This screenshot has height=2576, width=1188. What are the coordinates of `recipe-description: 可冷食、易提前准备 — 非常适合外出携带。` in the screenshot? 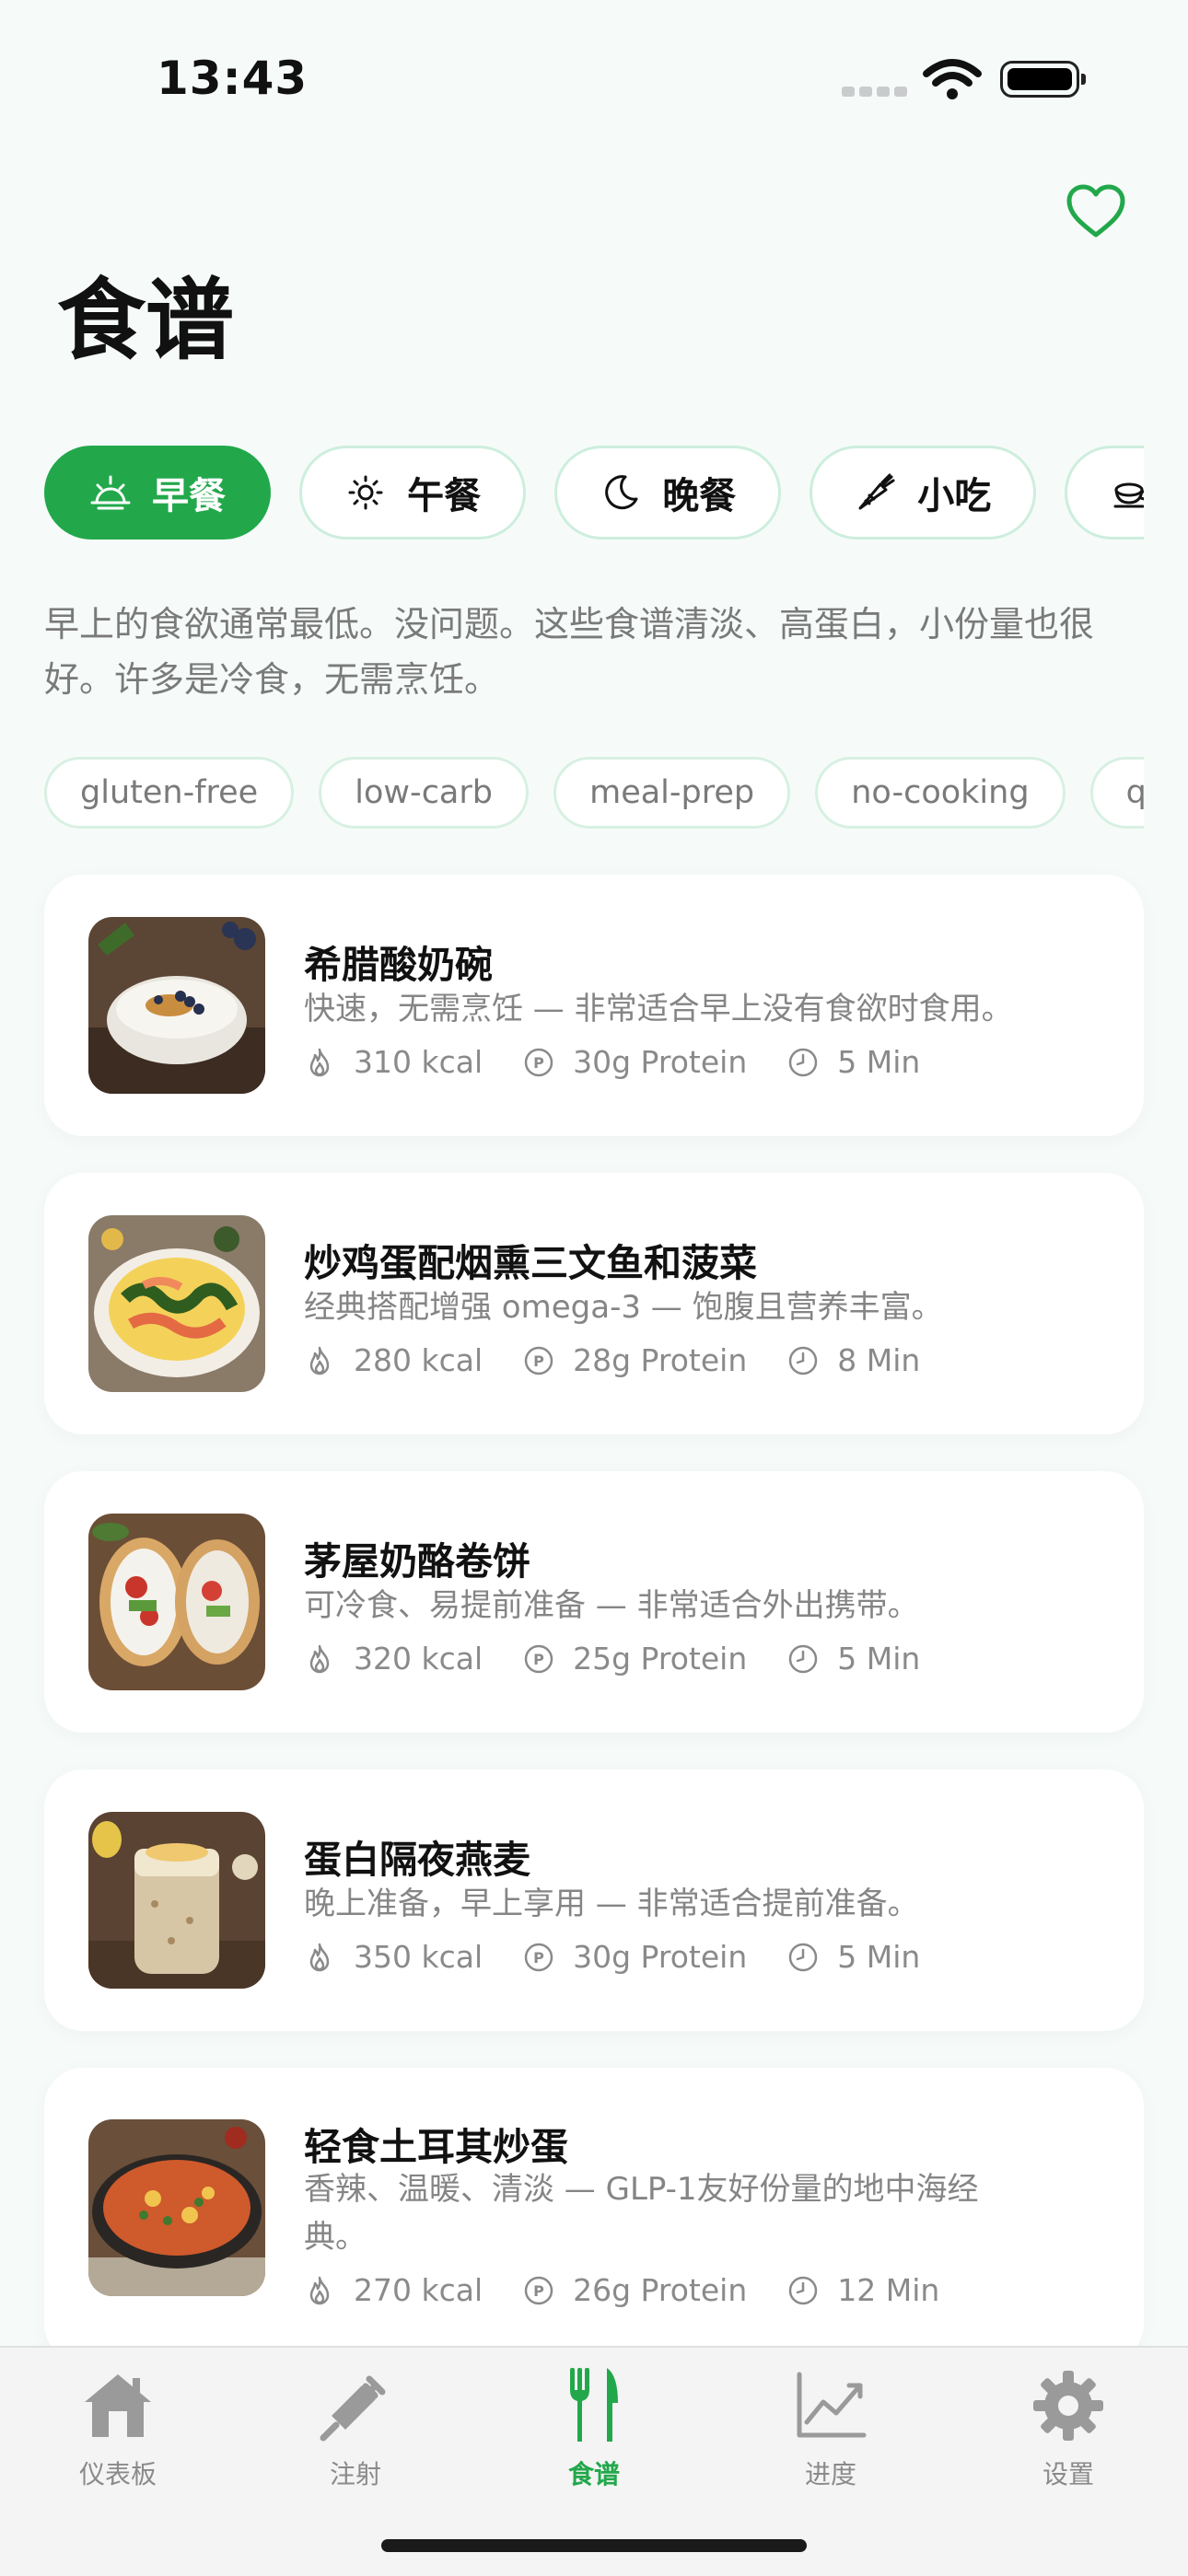 It's located at (611, 1605).